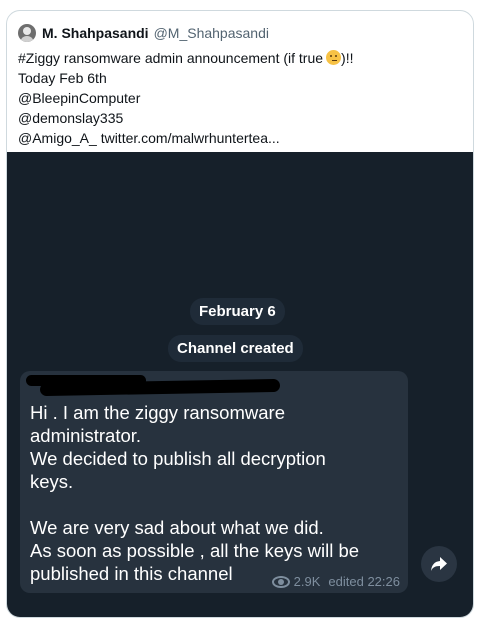 The height and width of the screenshot is (621, 480). What do you see at coordinates (307, 581) in the screenshot?
I see `view-count: 2.9K` at bounding box center [307, 581].